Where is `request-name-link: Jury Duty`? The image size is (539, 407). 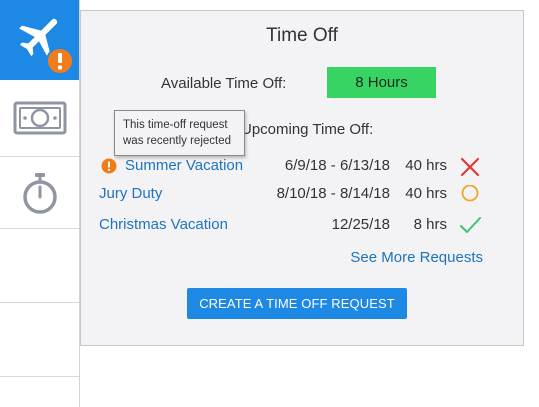 request-name-link: Jury Duty is located at coordinates (130, 193).